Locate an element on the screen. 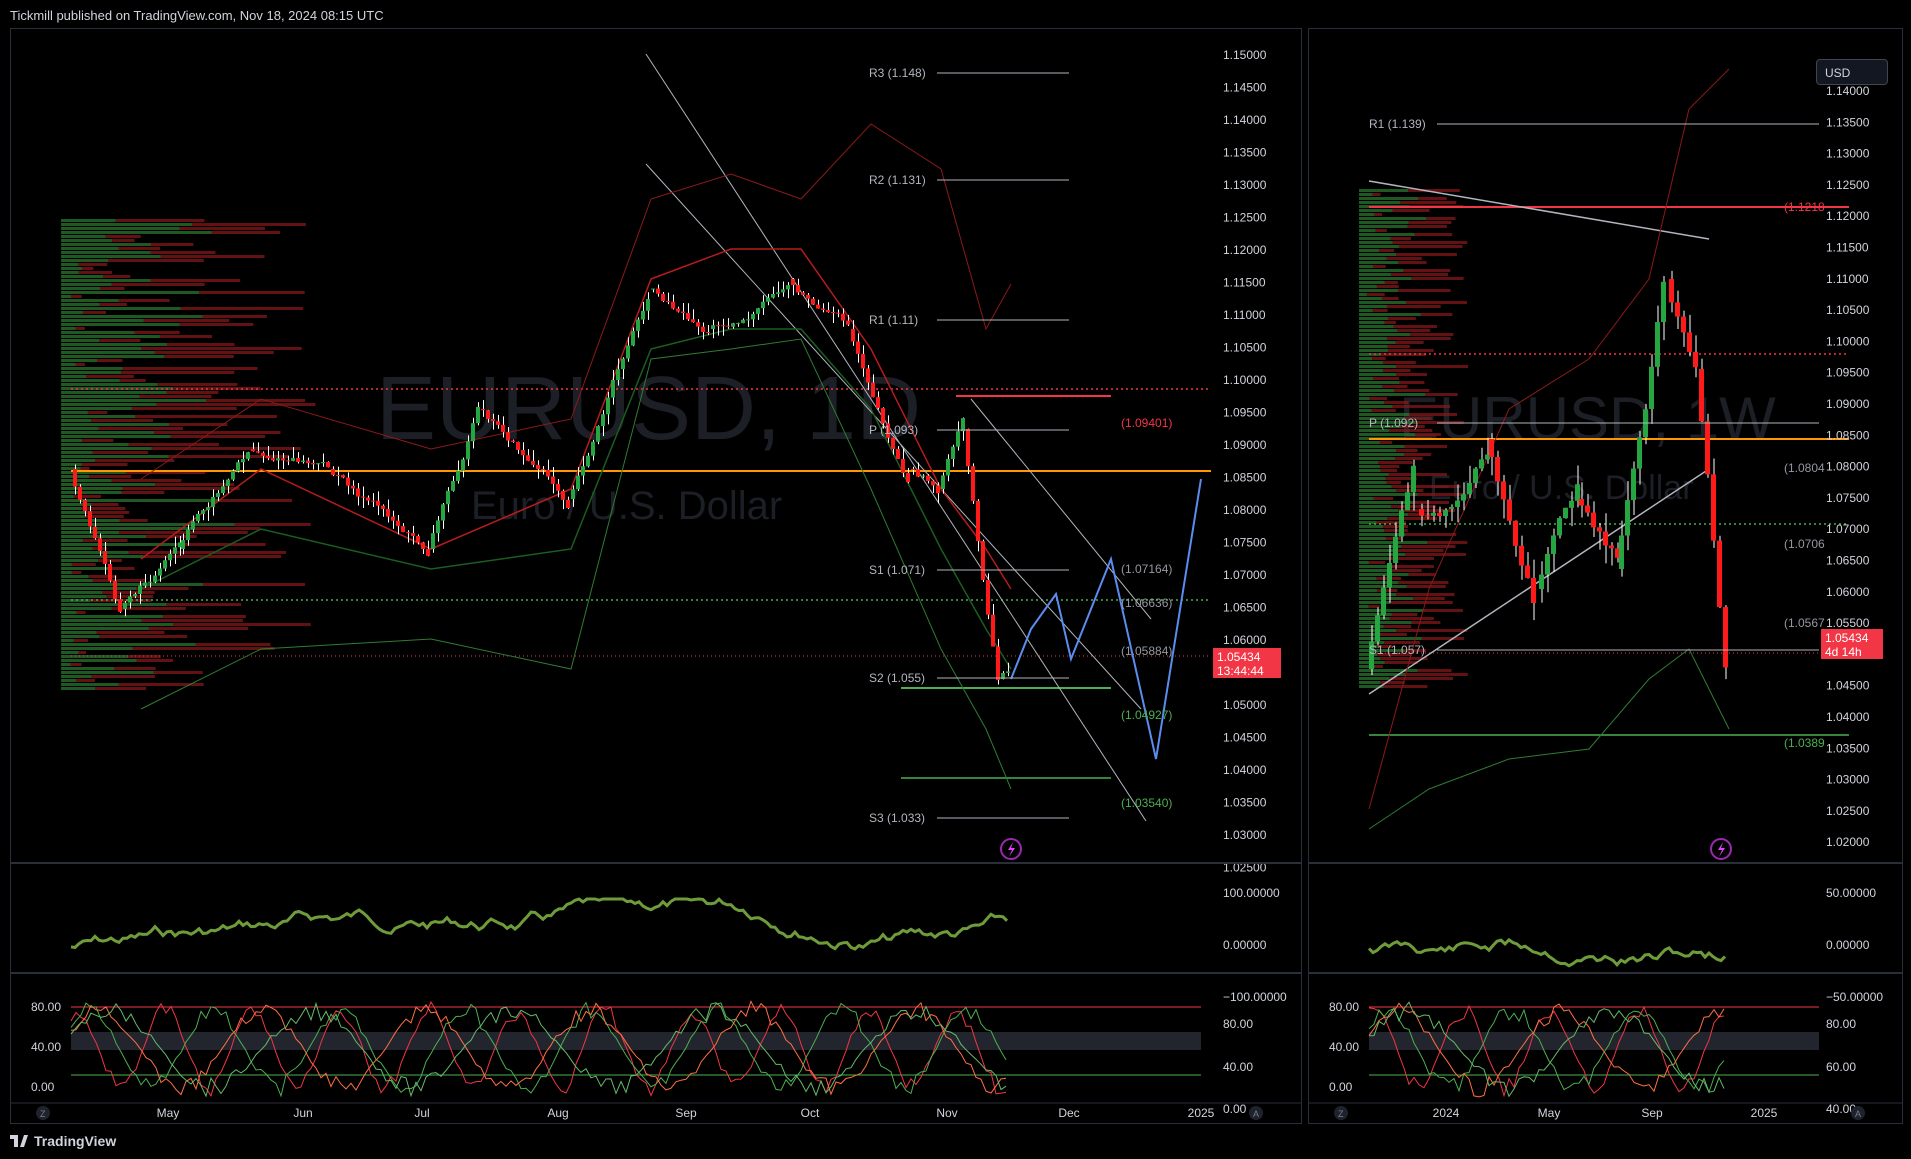 Image resolution: width=1911 pixels, height=1159 pixels. currency-button: USD is located at coordinates (1852, 72).